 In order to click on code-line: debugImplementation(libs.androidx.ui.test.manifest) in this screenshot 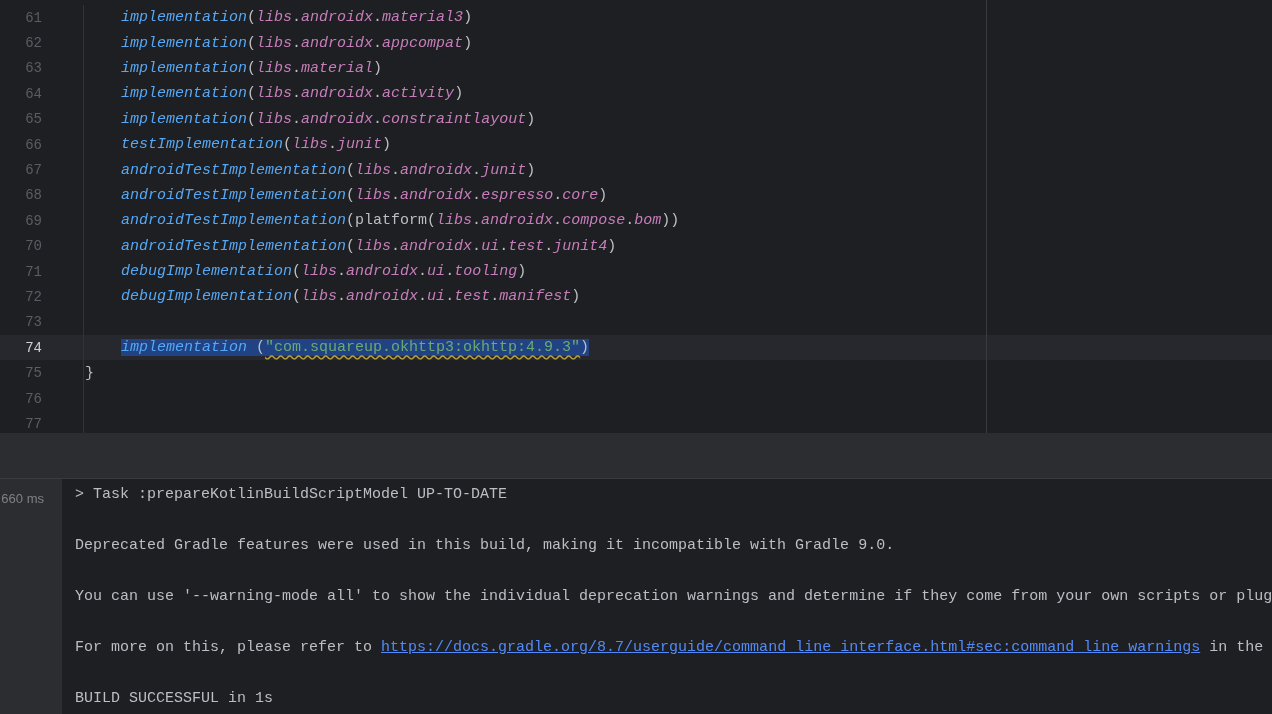, I will do `click(351, 297)`.